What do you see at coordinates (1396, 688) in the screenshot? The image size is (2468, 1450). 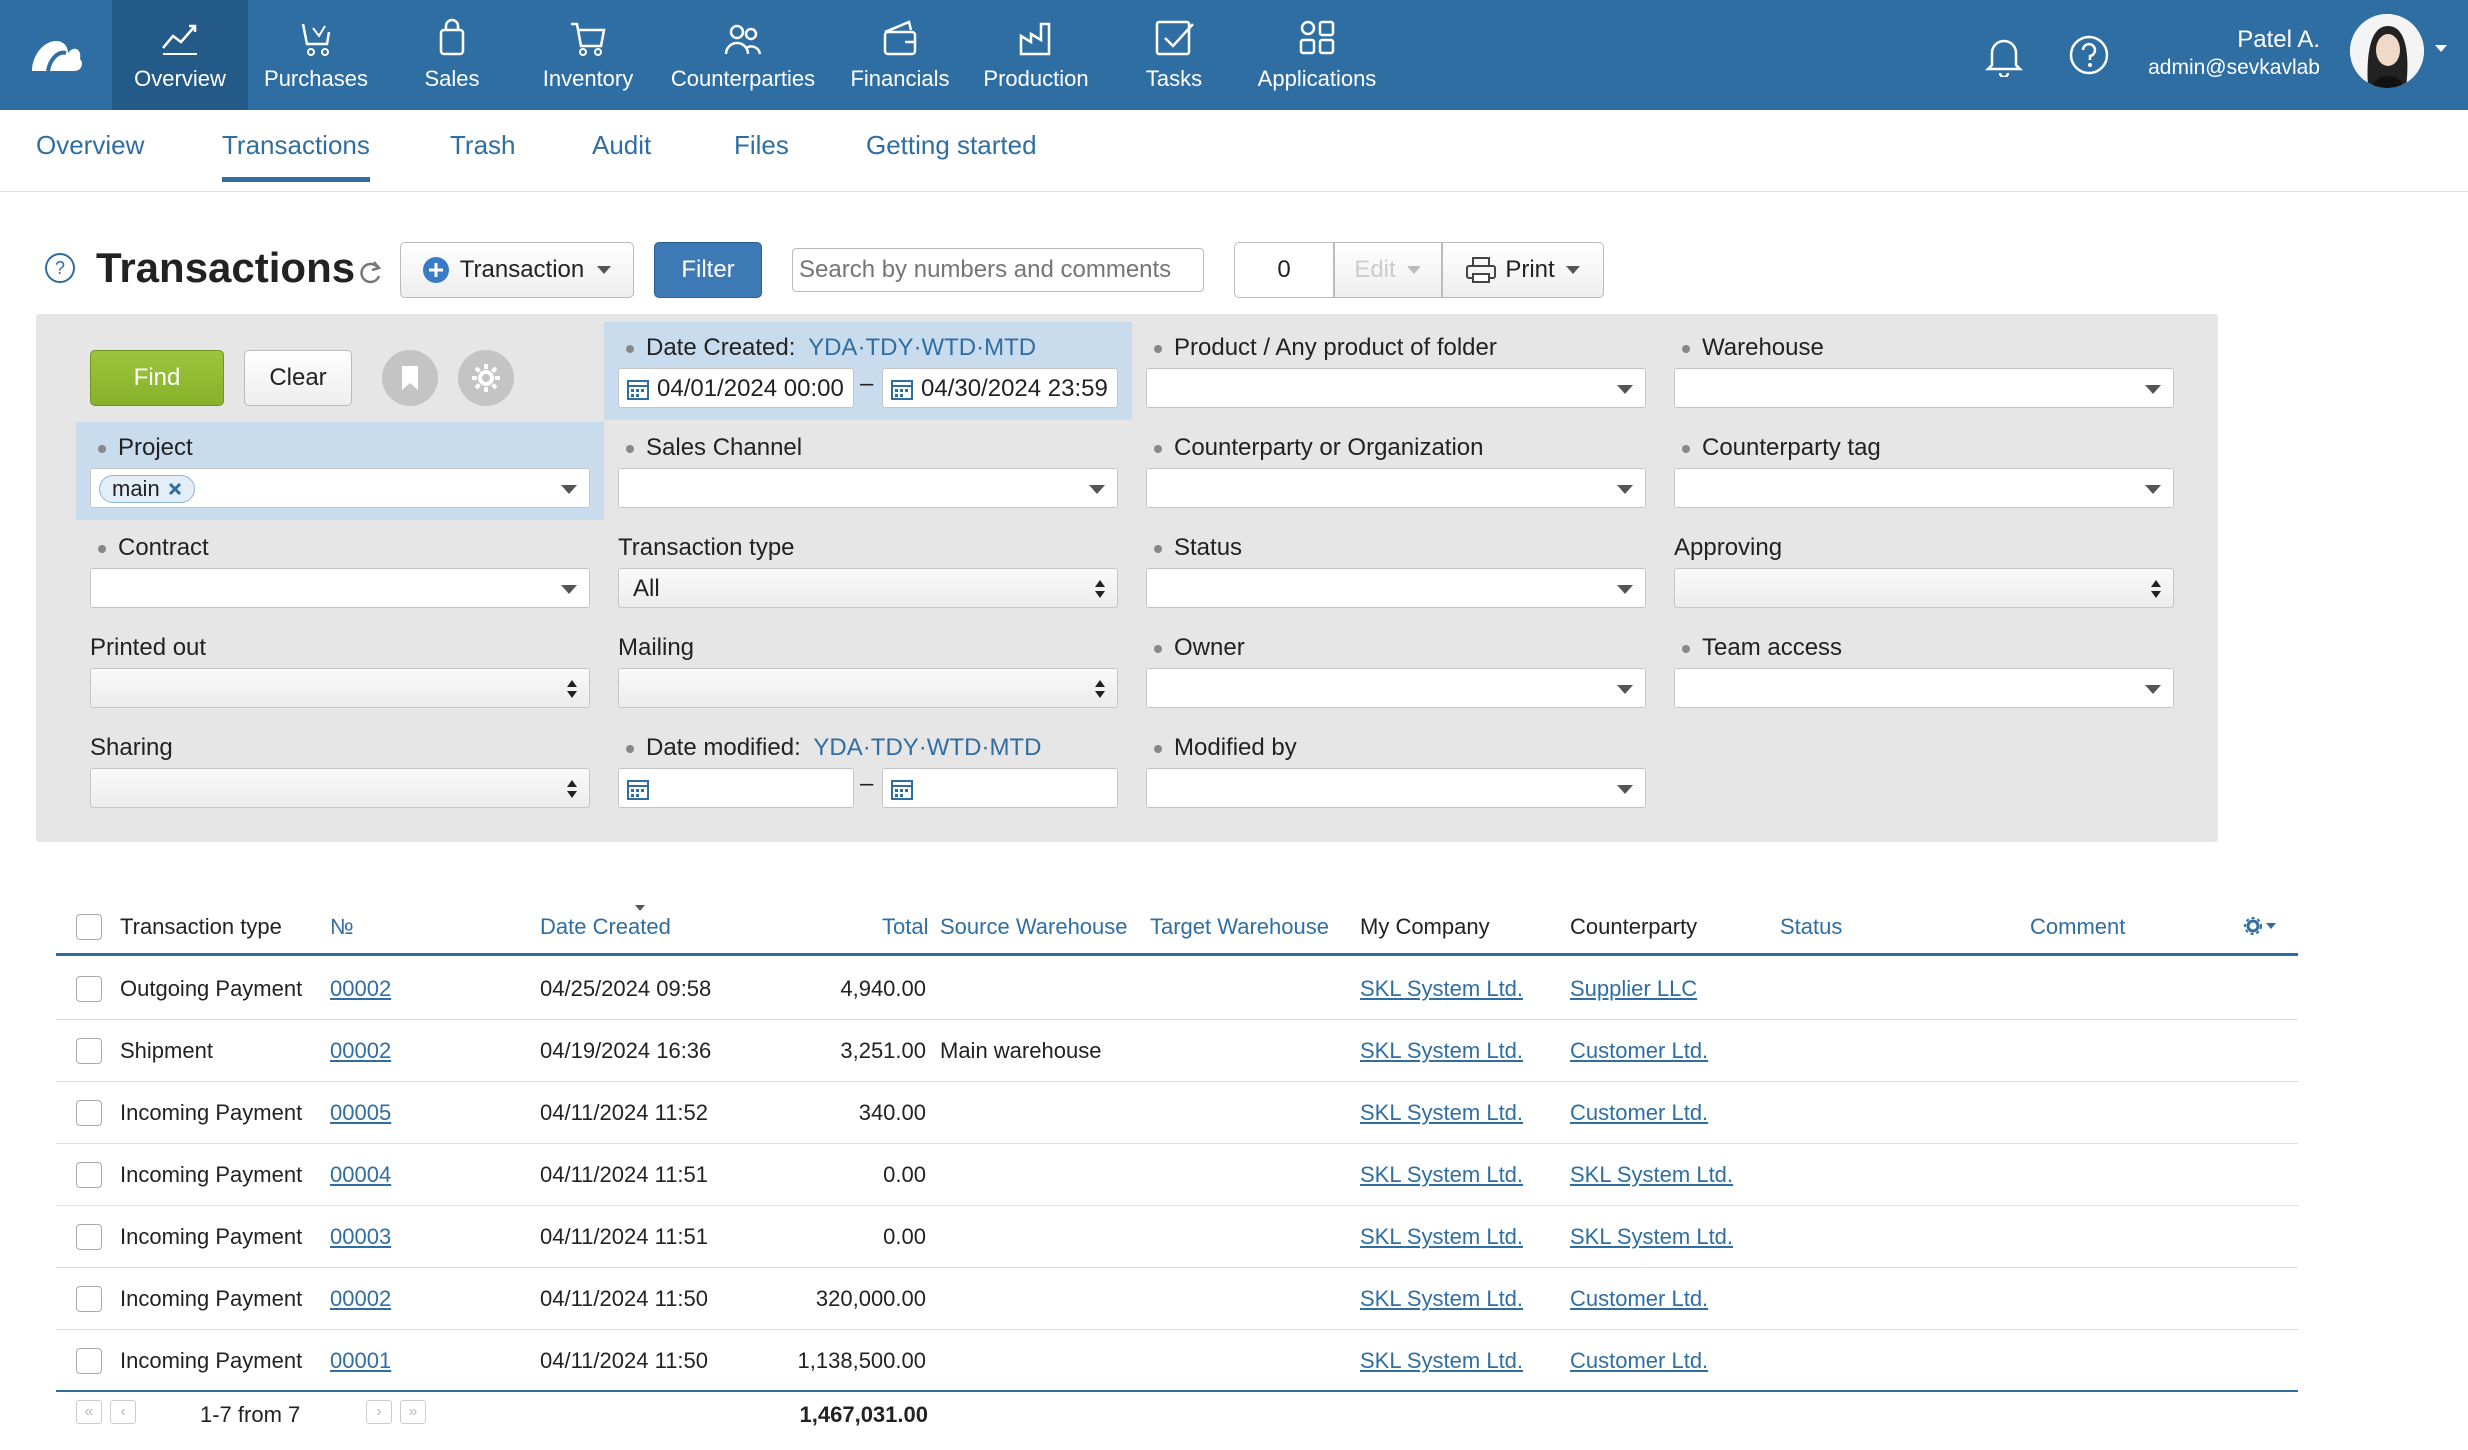 I see `owner-select` at bounding box center [1396, 688].